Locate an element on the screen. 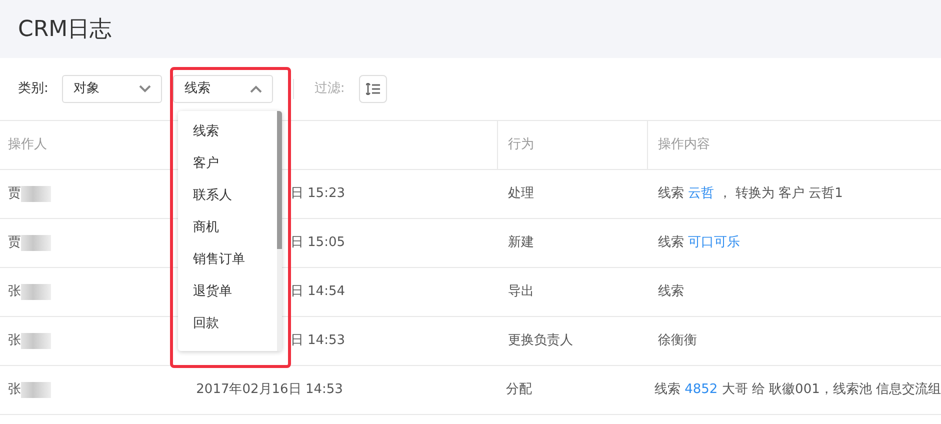  time-cell-text: 日 15:23 is located at coordinates (317, 194).